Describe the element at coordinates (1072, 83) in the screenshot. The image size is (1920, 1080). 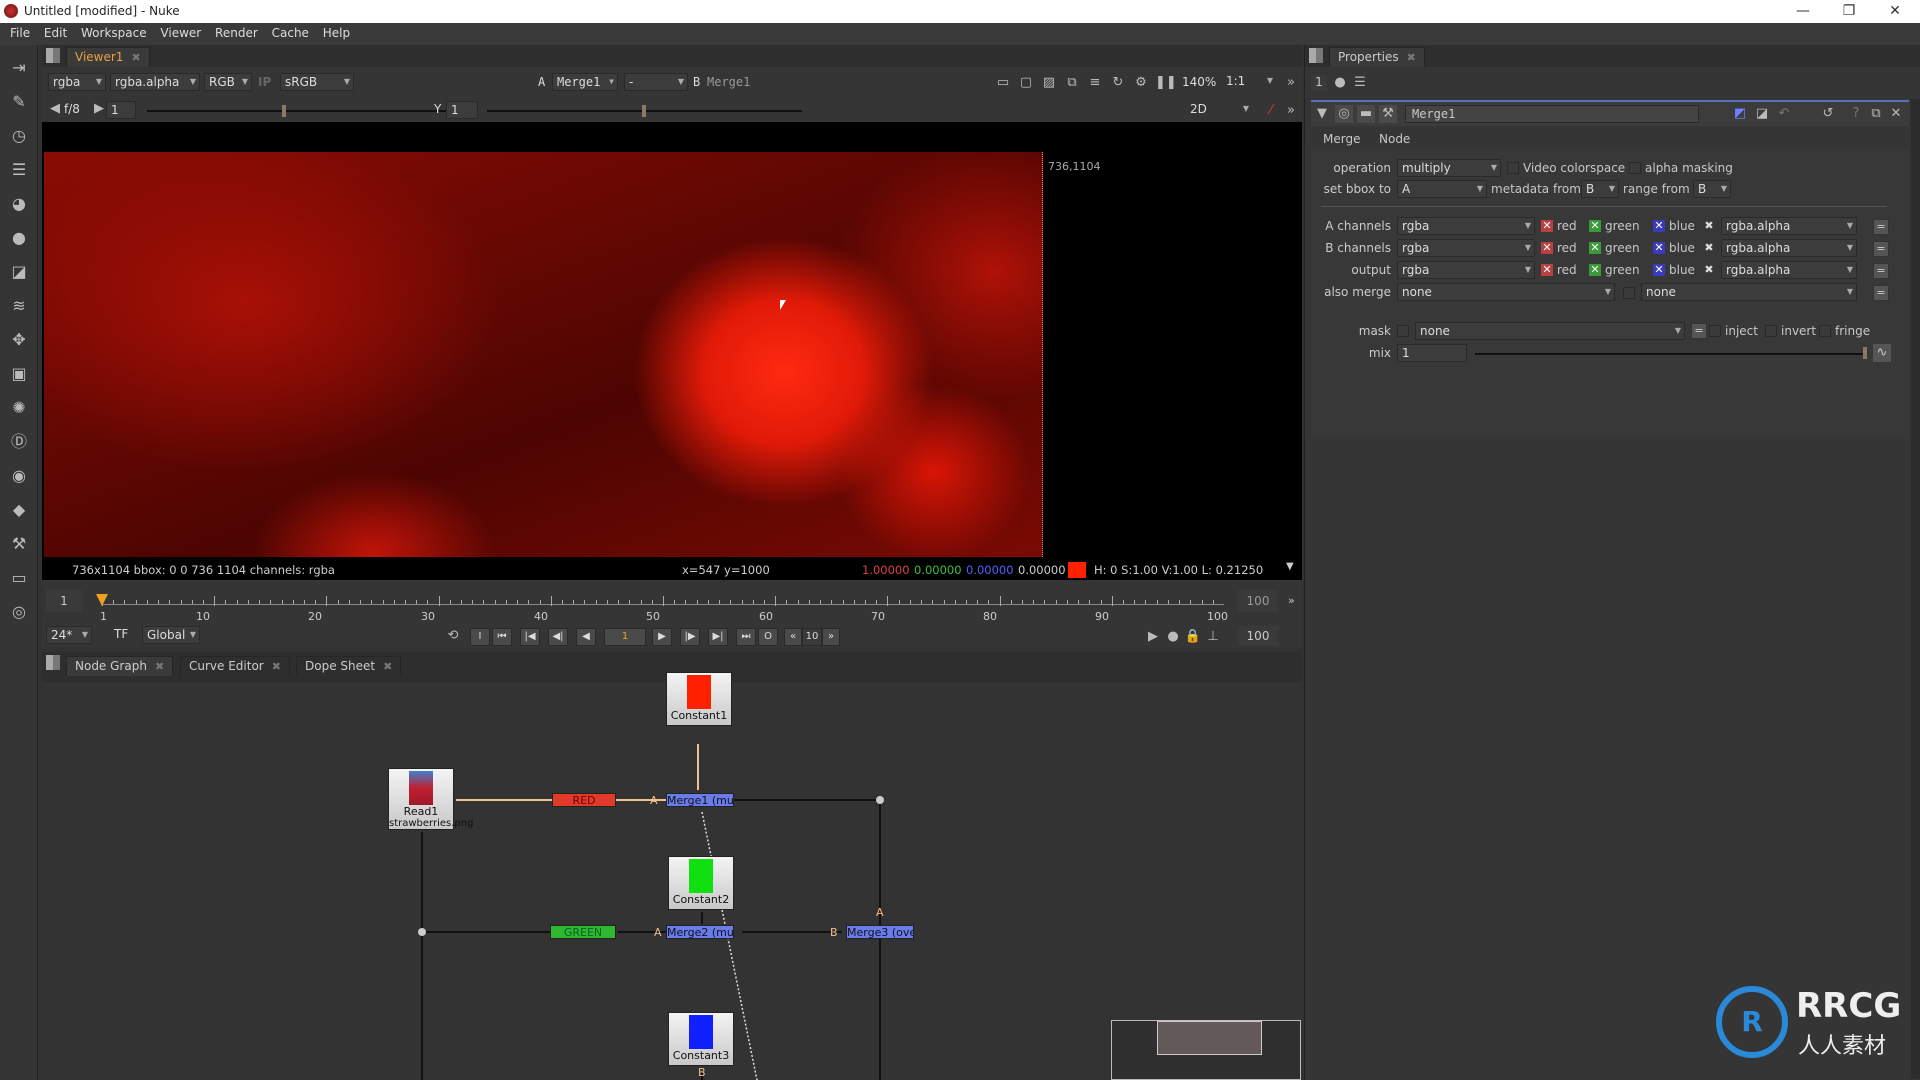
I see `wipe-icon: ⧉` at that location.